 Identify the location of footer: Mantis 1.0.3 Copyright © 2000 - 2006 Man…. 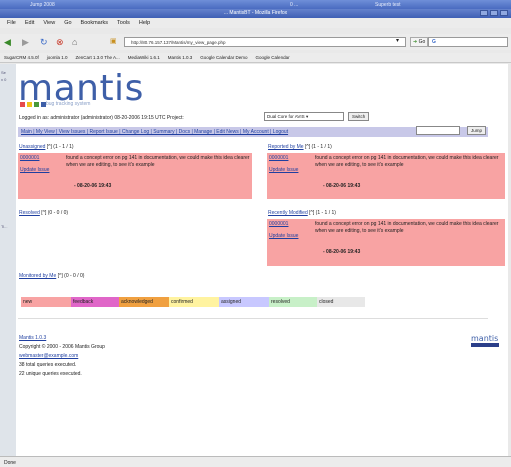
(62, 356).